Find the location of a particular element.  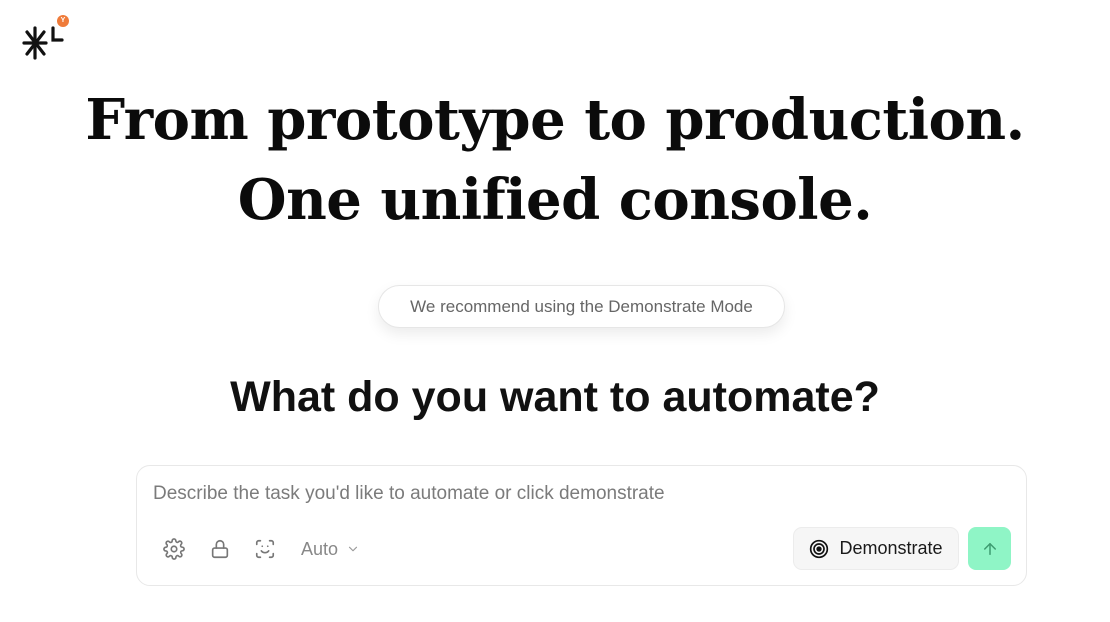

model-select: Auto is located at coordinates (330, 549).